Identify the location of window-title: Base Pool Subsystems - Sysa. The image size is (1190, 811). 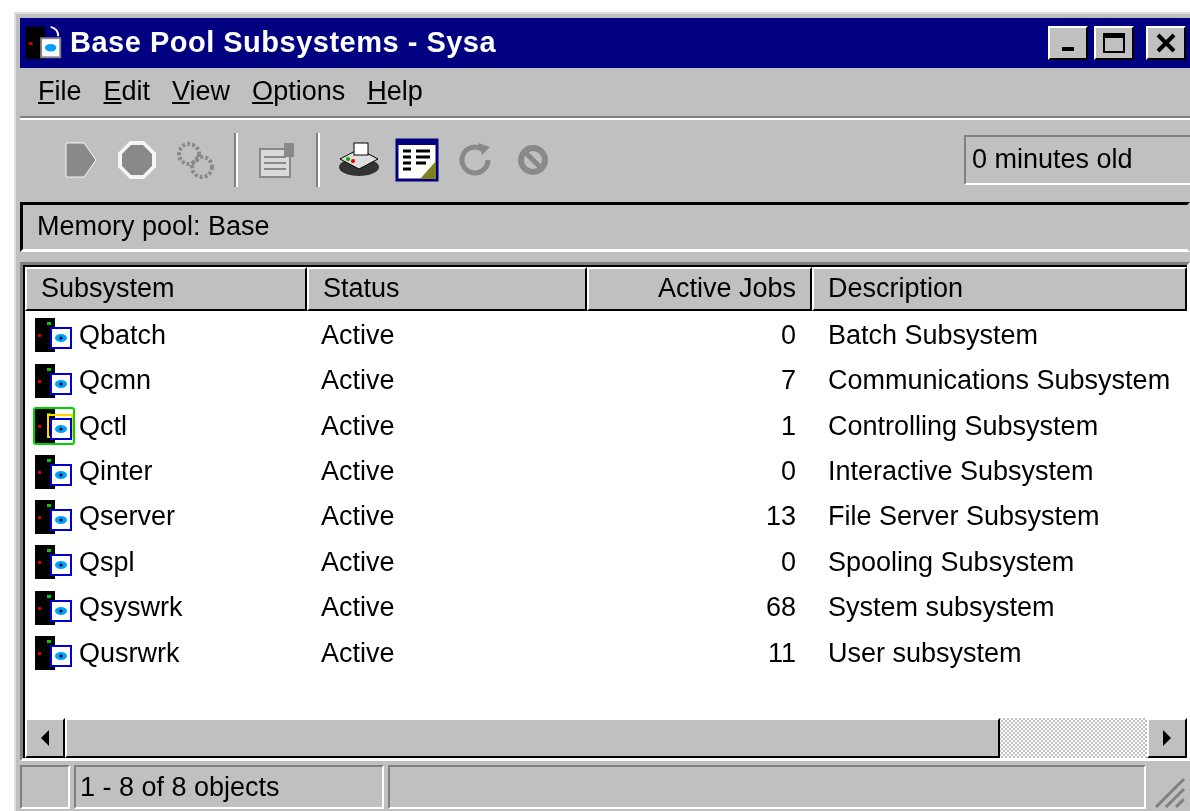
(284, 43).